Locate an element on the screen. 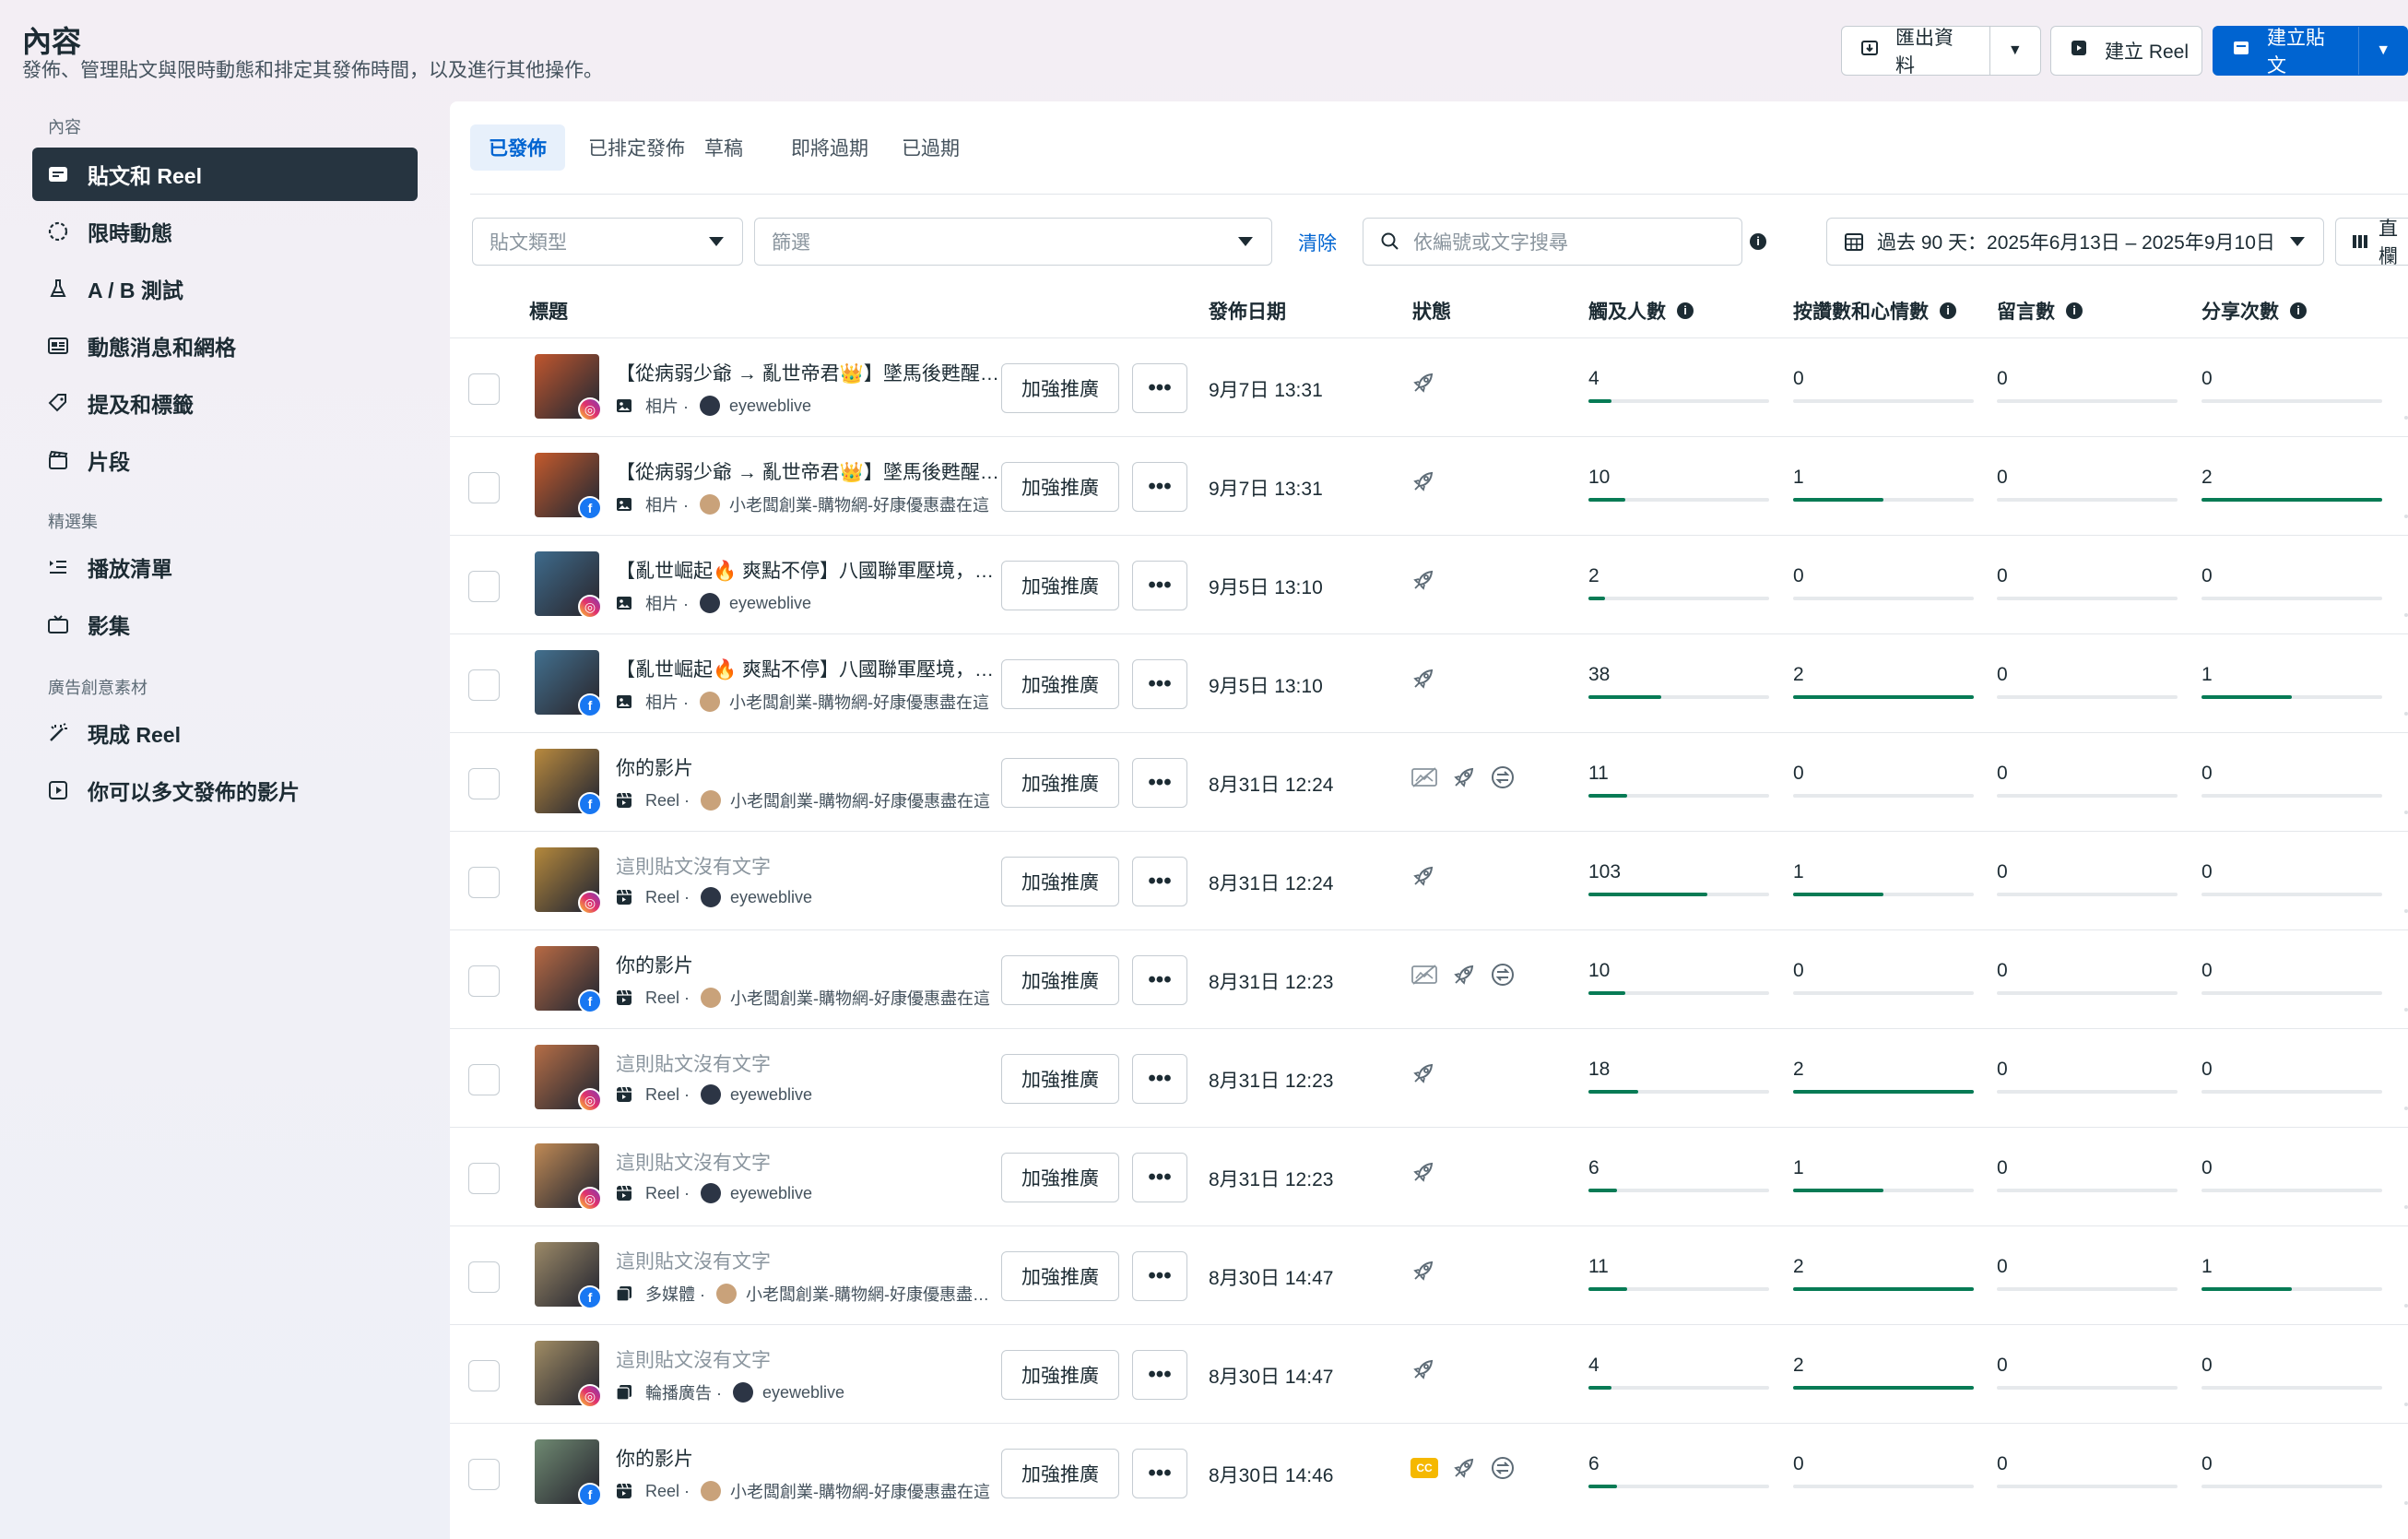 This screenshot has height=1539, width=2408. column-header-title: 標題 is located at coordinates (549, 311).